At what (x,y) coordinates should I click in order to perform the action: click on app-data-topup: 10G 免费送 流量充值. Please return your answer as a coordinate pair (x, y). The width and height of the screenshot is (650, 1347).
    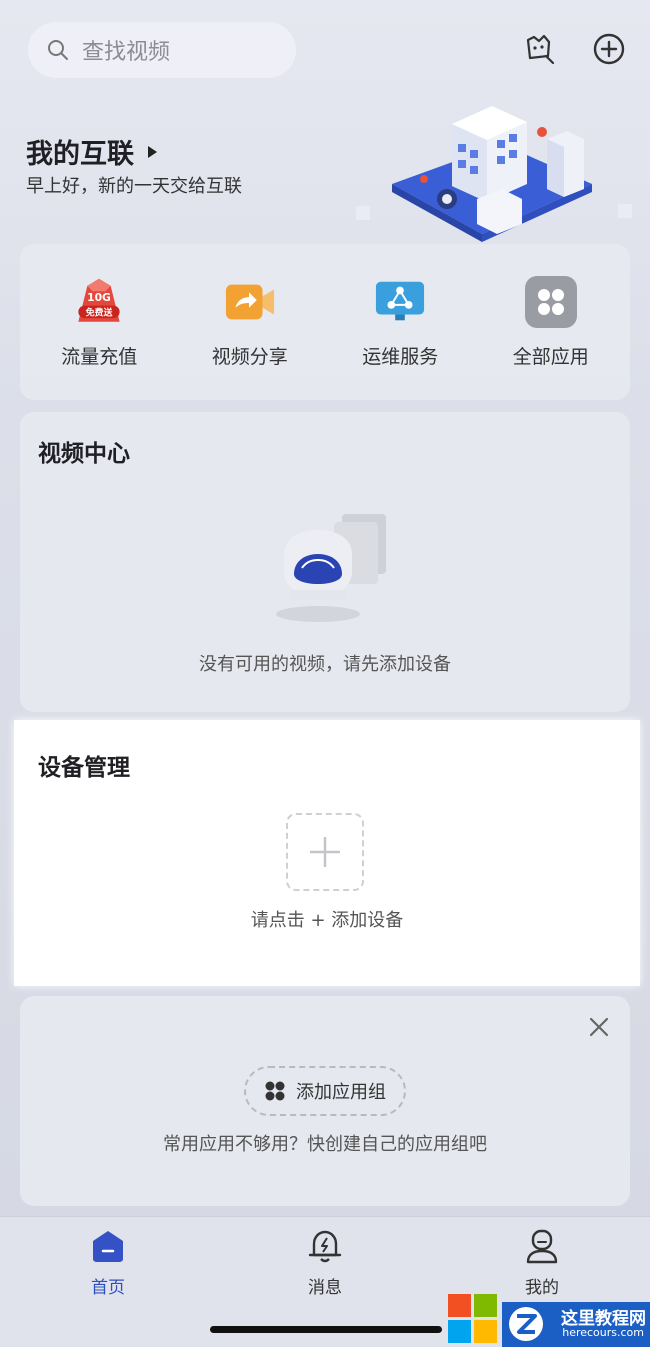
    Looking at the image, I should click on (99, 322).